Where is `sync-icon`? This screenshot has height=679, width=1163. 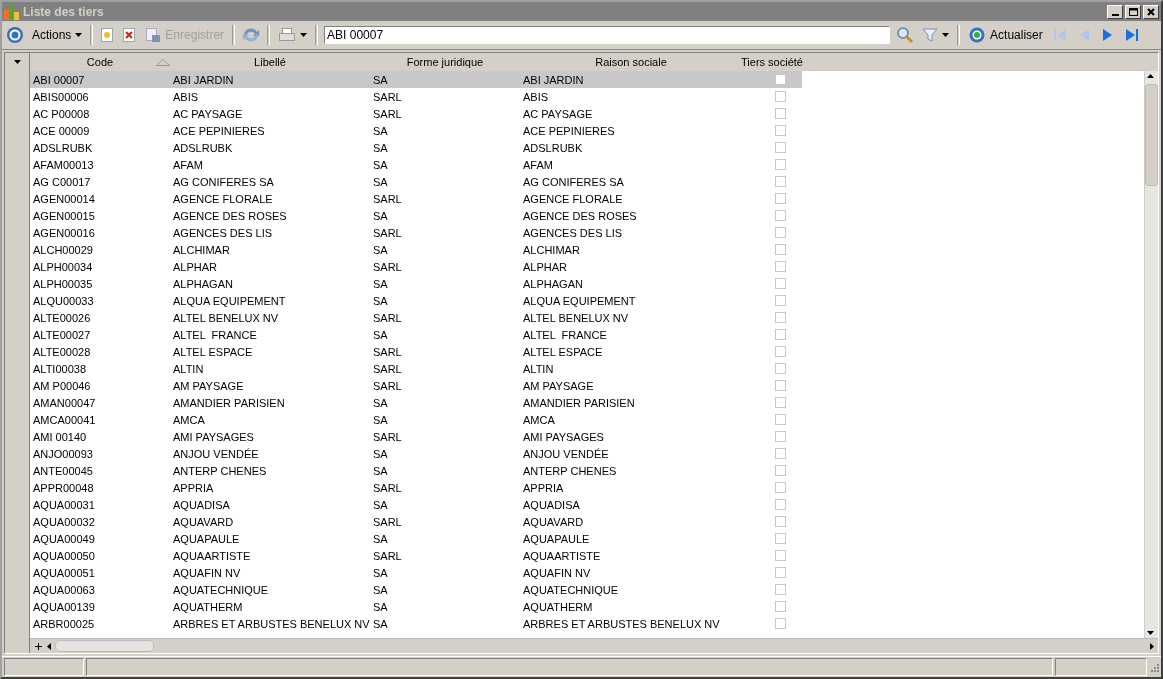 sync-icon is located at coordinates (251, 35).